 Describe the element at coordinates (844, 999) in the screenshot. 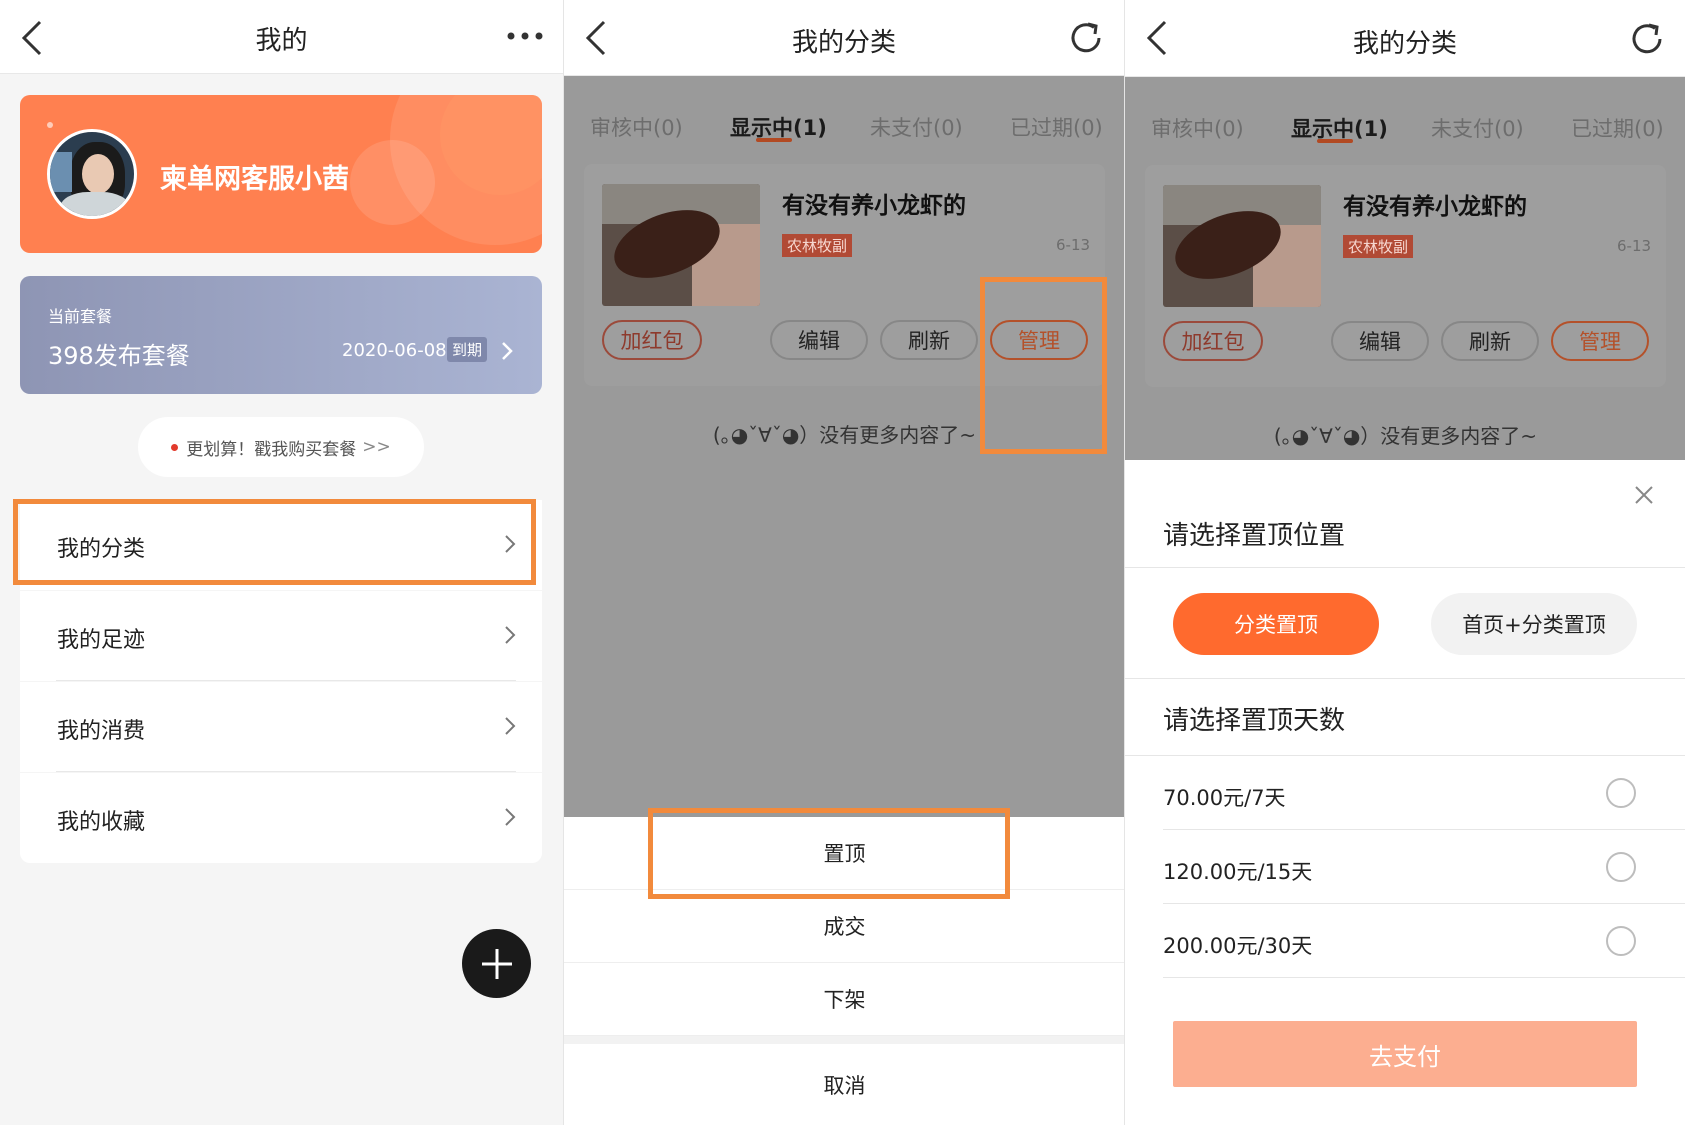

I see `action-take-down: 下架` at that location.